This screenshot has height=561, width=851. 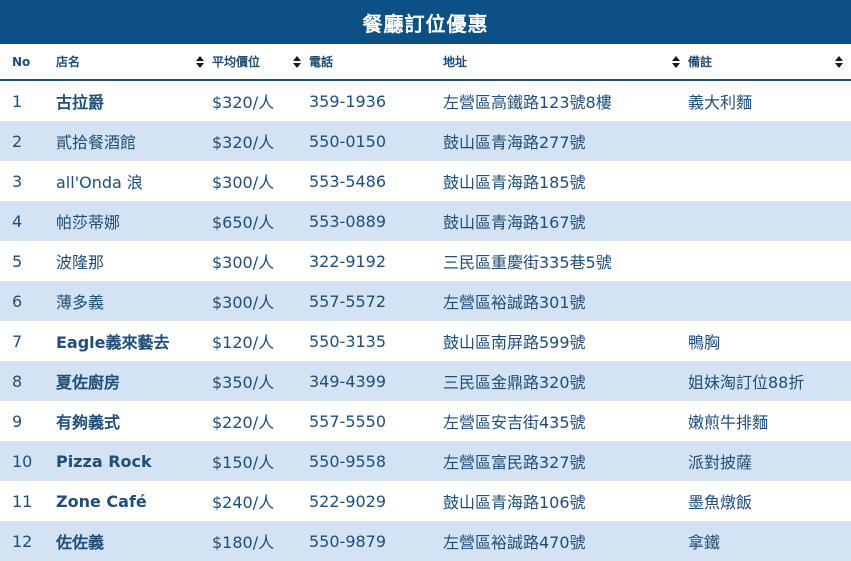 I want to click on cell-note: 義大利麵, so click(x=720, y=102).